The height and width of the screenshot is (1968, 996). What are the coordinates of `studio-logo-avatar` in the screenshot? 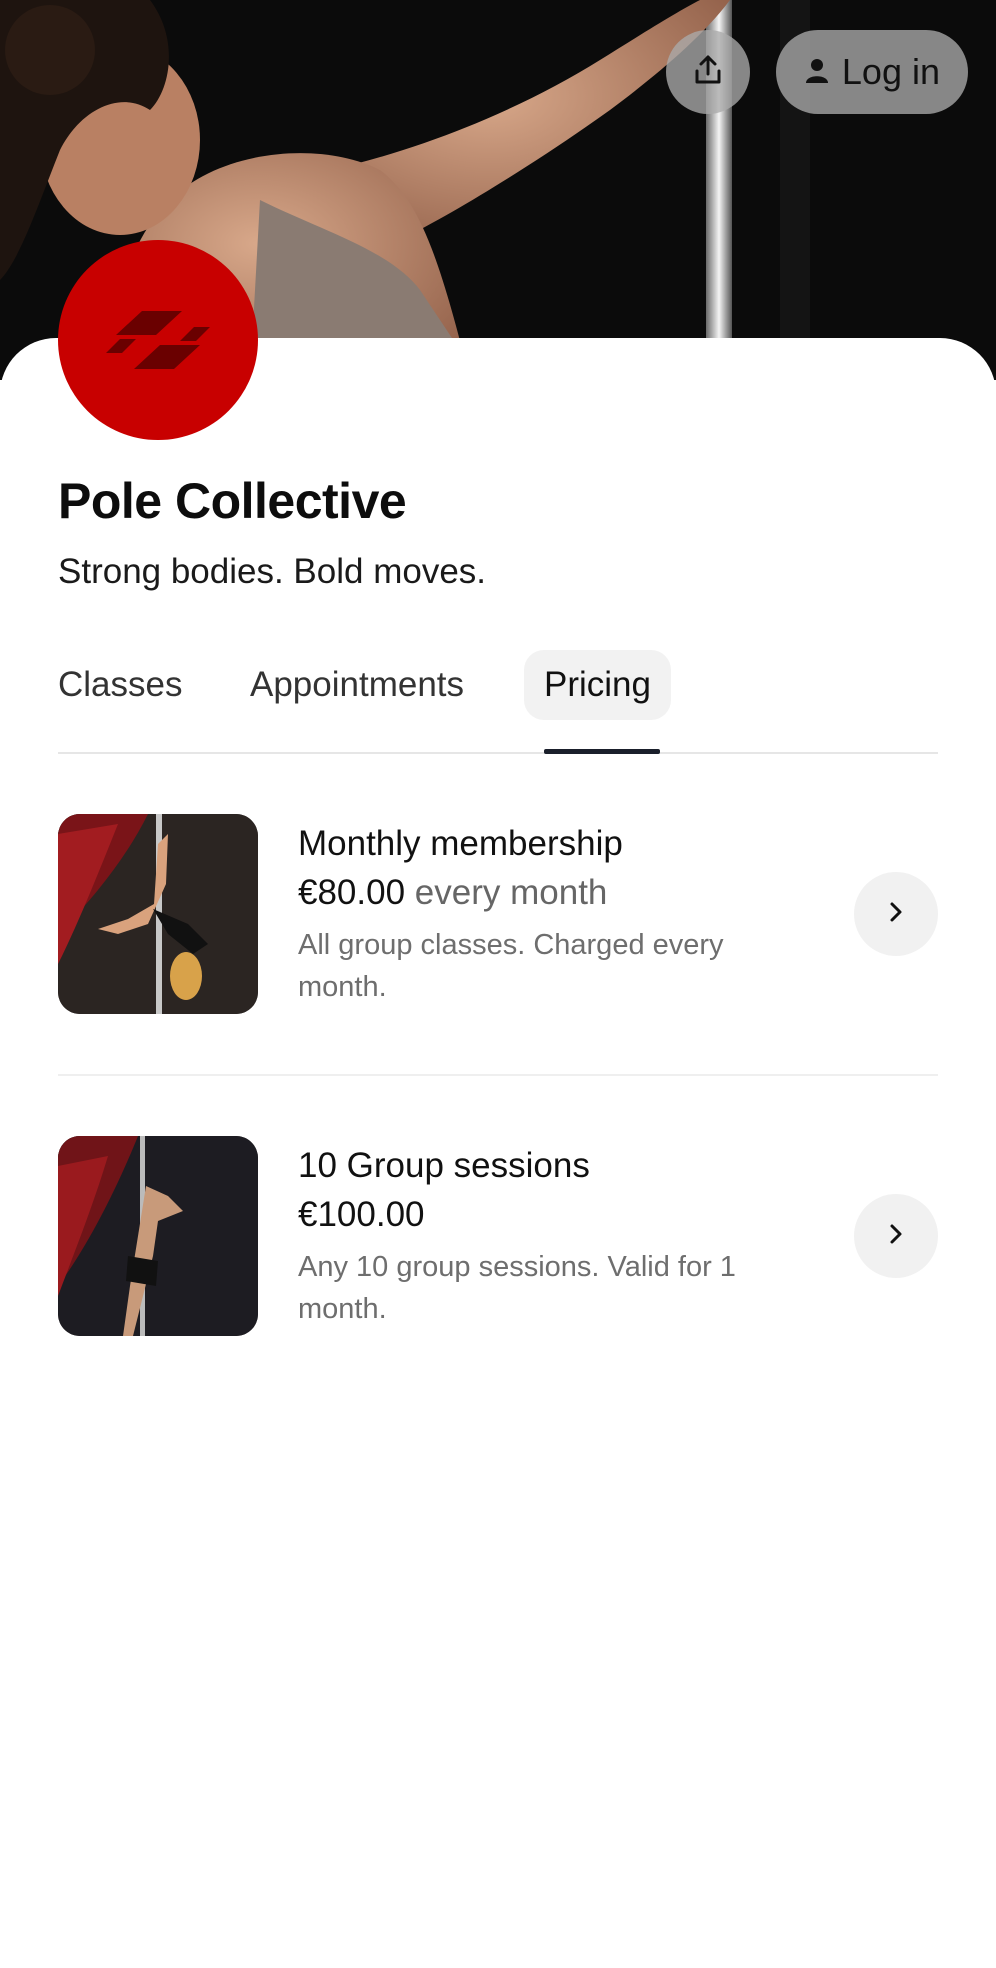 It's located at (158, 340).